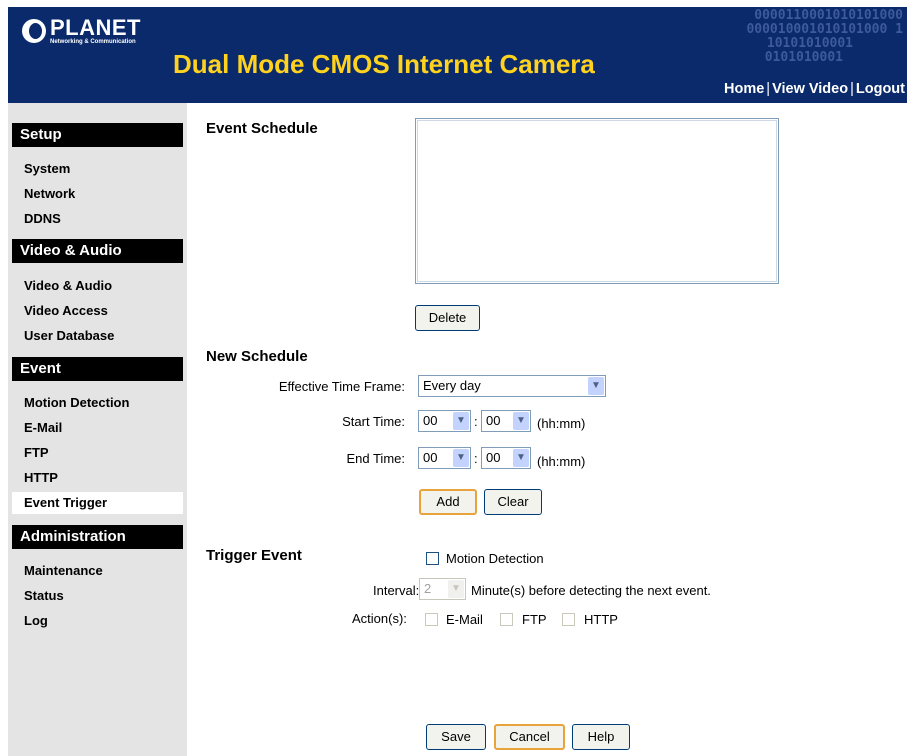 This screenshot has width=907, height=756. Describe the element at coordinates (430, 420) in the screenshot. I see `start-hour-value: 00` at that location.